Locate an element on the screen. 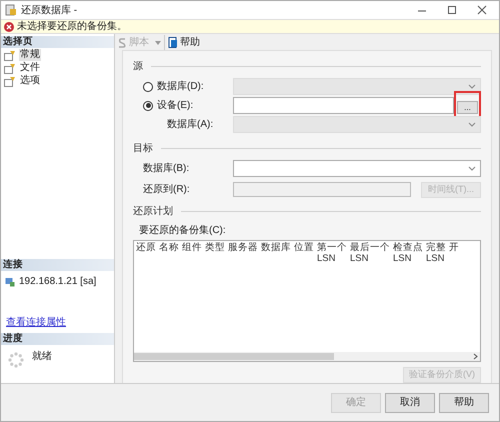  restore-to-field is located at coordinates (322, 189).